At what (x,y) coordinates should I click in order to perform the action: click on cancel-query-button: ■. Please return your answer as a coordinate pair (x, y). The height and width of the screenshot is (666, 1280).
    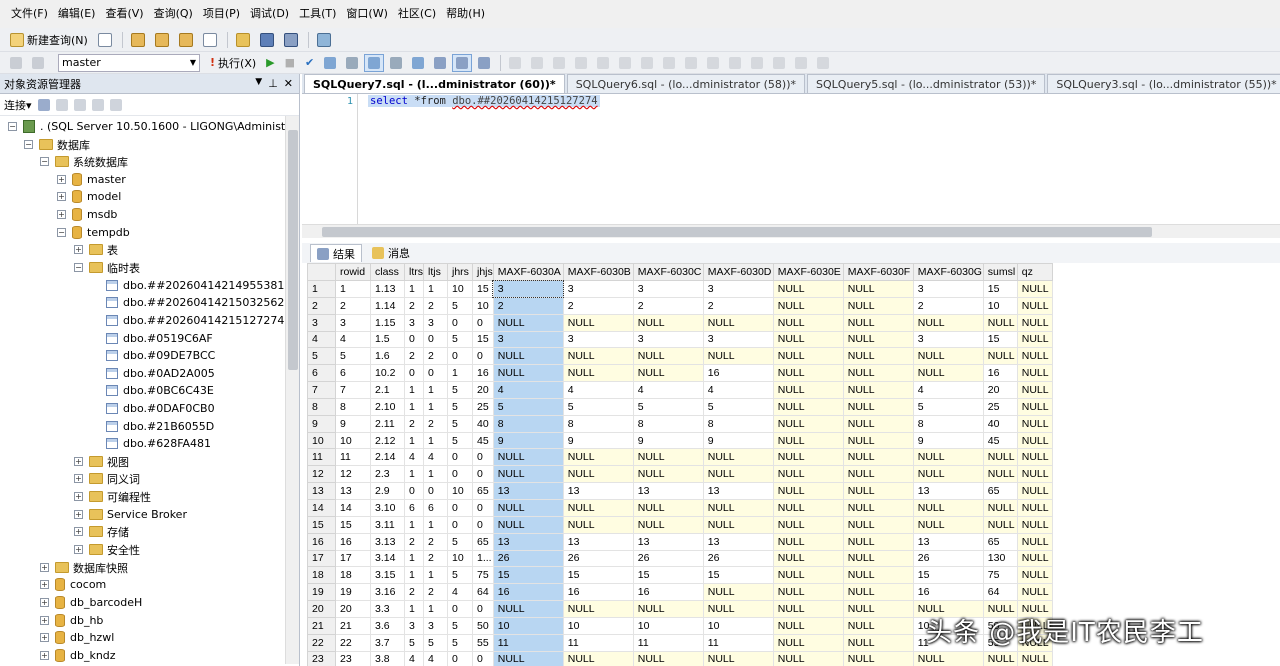
    Looking at the image, I should click on (290, 63).